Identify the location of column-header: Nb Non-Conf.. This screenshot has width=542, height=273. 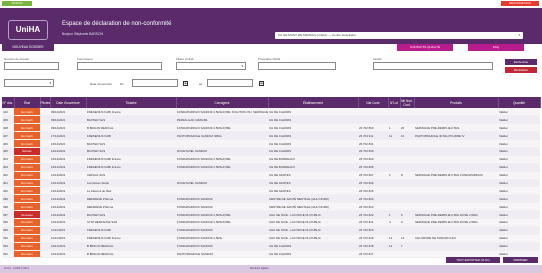
(407, 102).